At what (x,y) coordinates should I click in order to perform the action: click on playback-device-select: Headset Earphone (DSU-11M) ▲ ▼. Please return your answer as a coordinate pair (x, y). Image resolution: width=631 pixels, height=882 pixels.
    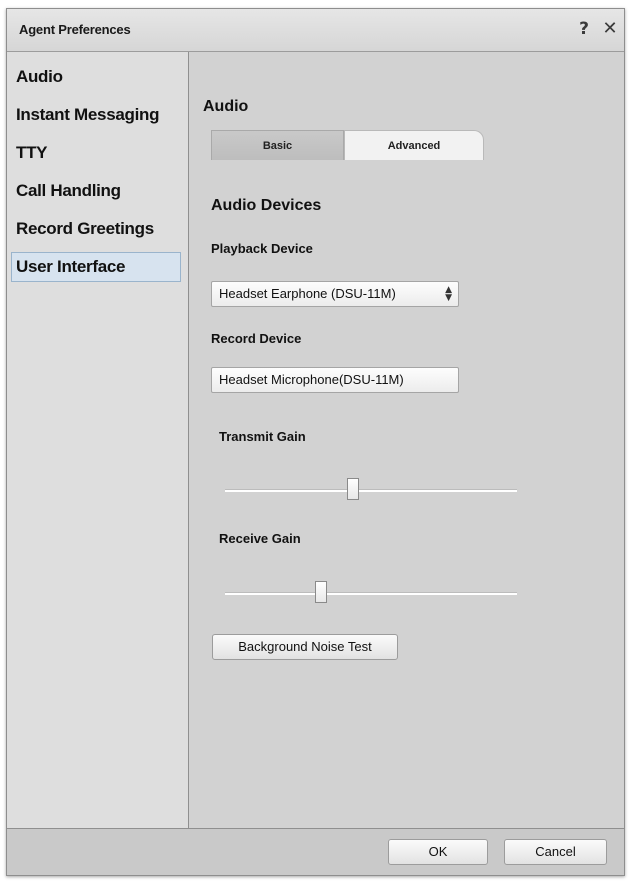
    Looking at the image, I should click on (335, 294).